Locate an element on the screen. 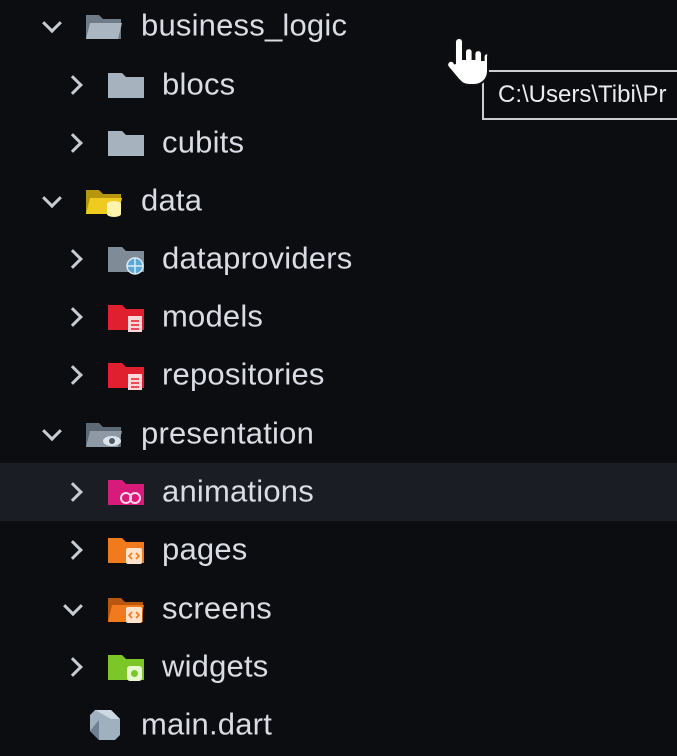 The image size is (677, 756). folder-widget-icon is located at coordinates (126, 667).